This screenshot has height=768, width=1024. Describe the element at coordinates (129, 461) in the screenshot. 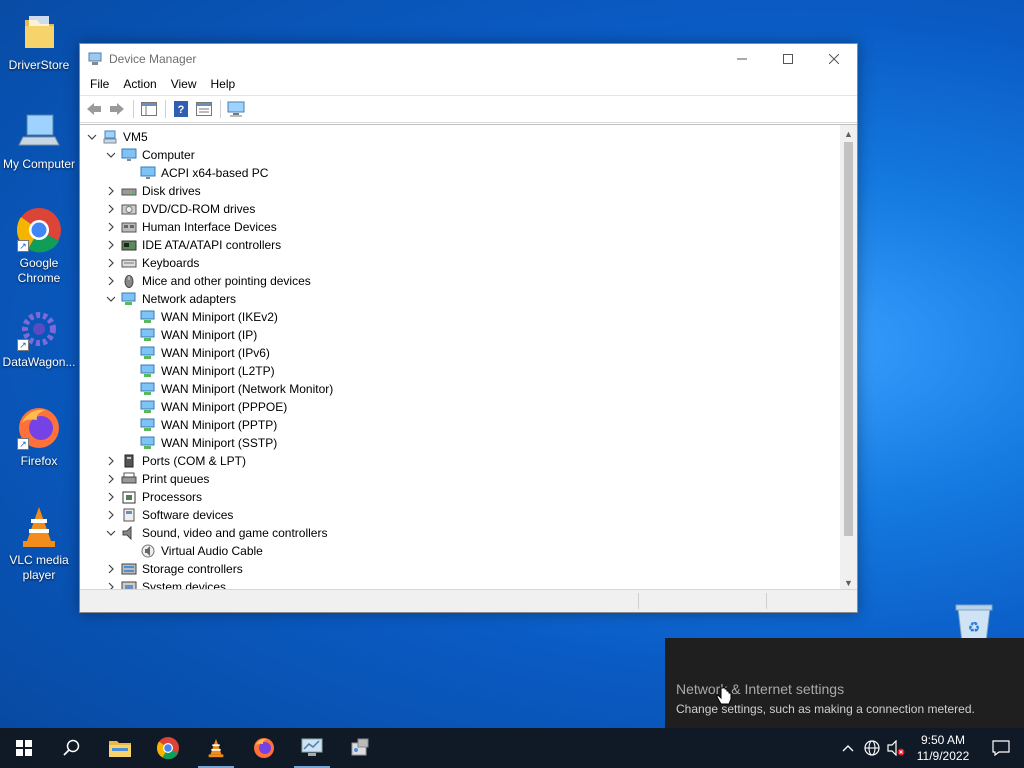

I see `port-icon` at that location.